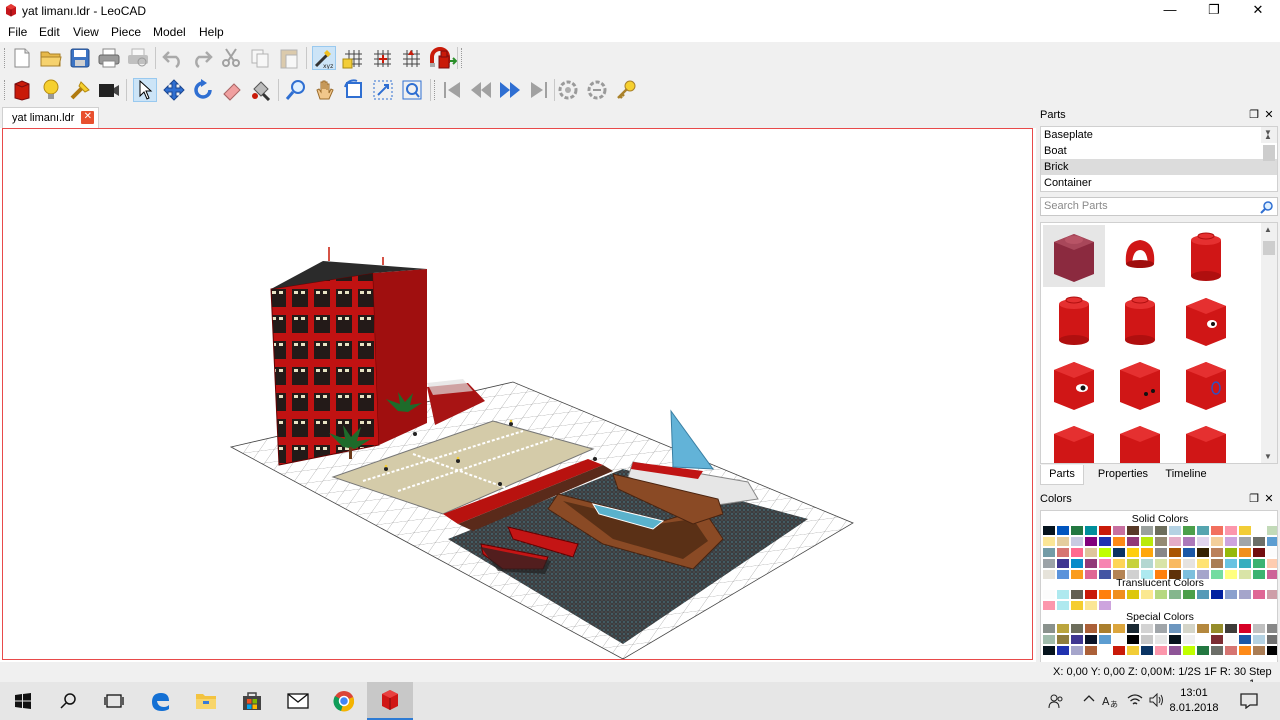 This screenshot has width=1280, height=720. What do you see at coordinates (1123, 475) in the screenshot?
I see `tab-properties: Properties` at bounding box center [1123, 475].